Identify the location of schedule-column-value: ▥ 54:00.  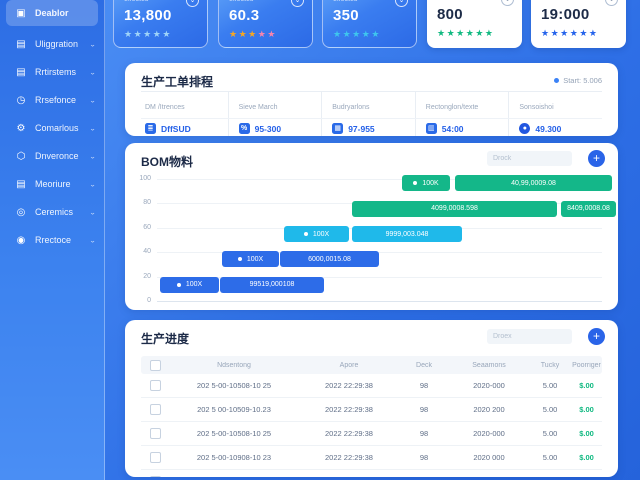
(461, 127).